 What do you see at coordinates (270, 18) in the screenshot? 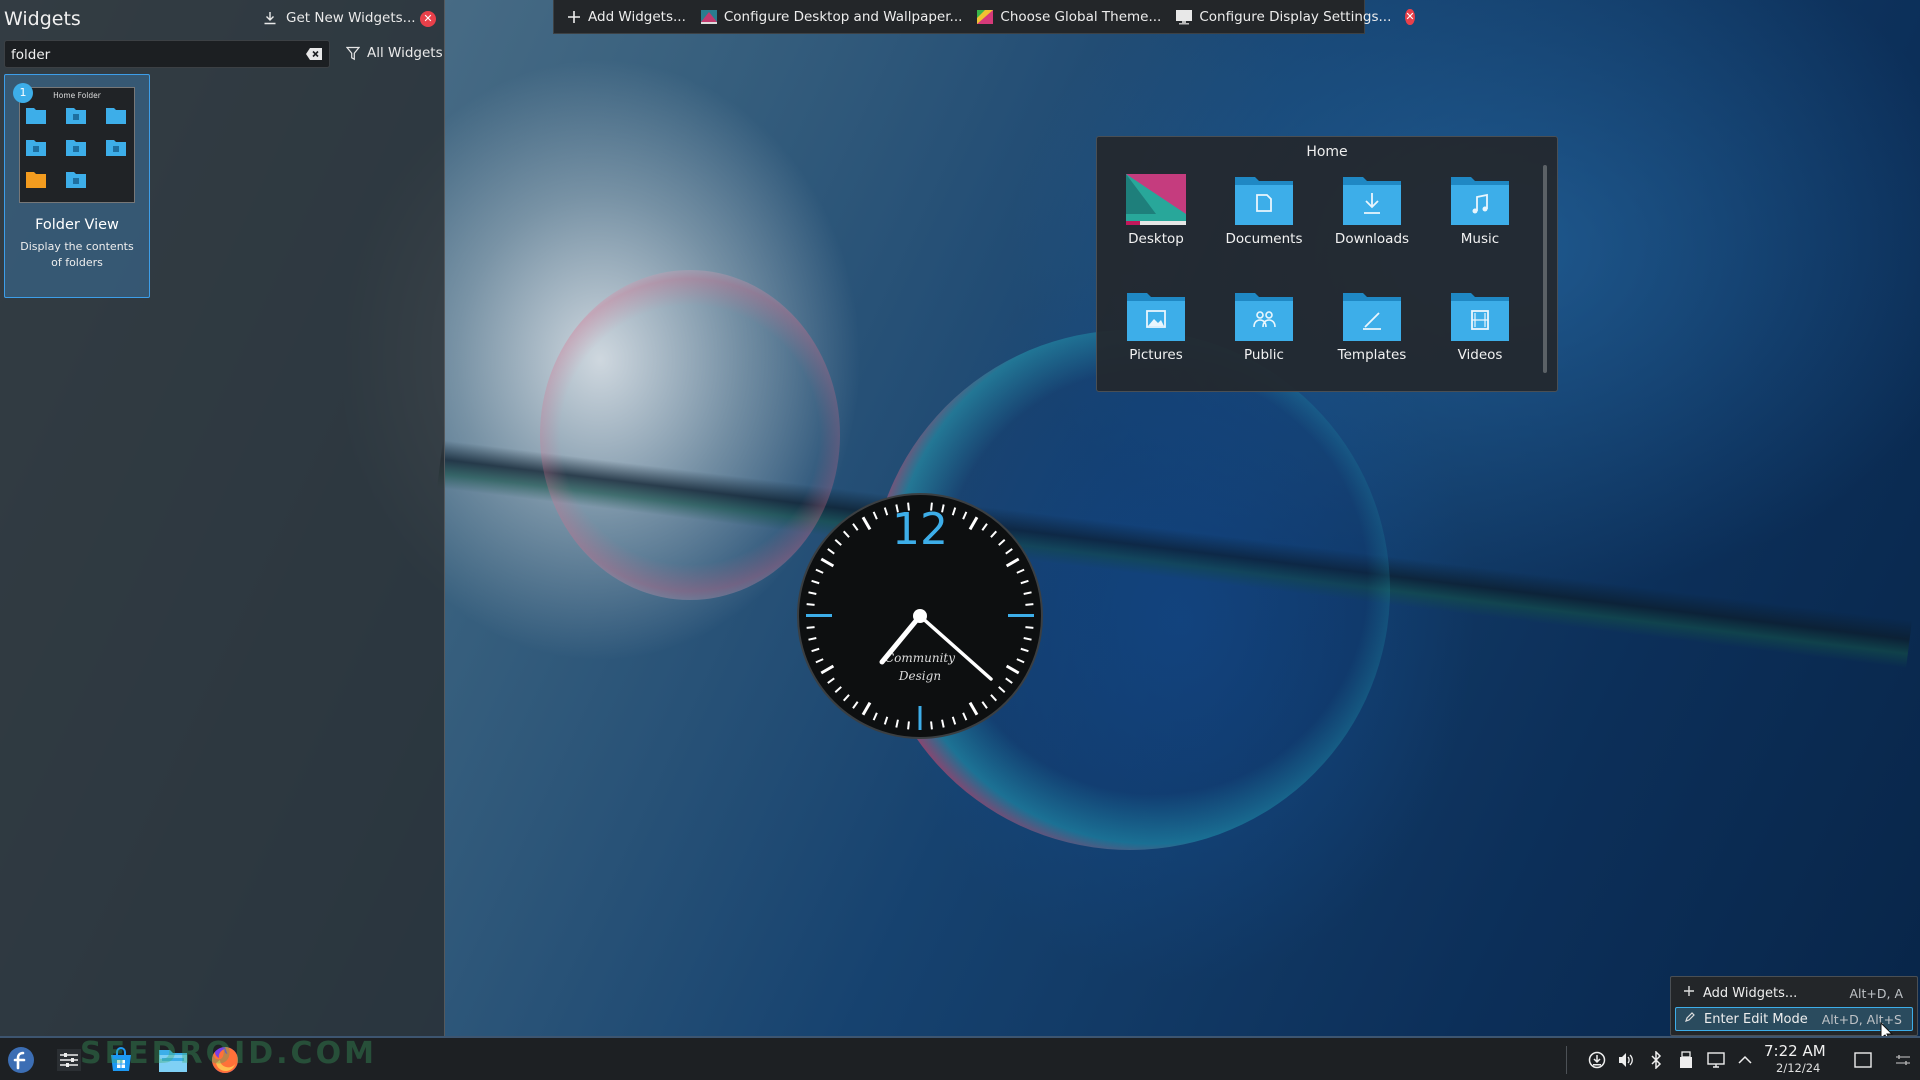
I see `download-icon` at bounding box center [270, 18].